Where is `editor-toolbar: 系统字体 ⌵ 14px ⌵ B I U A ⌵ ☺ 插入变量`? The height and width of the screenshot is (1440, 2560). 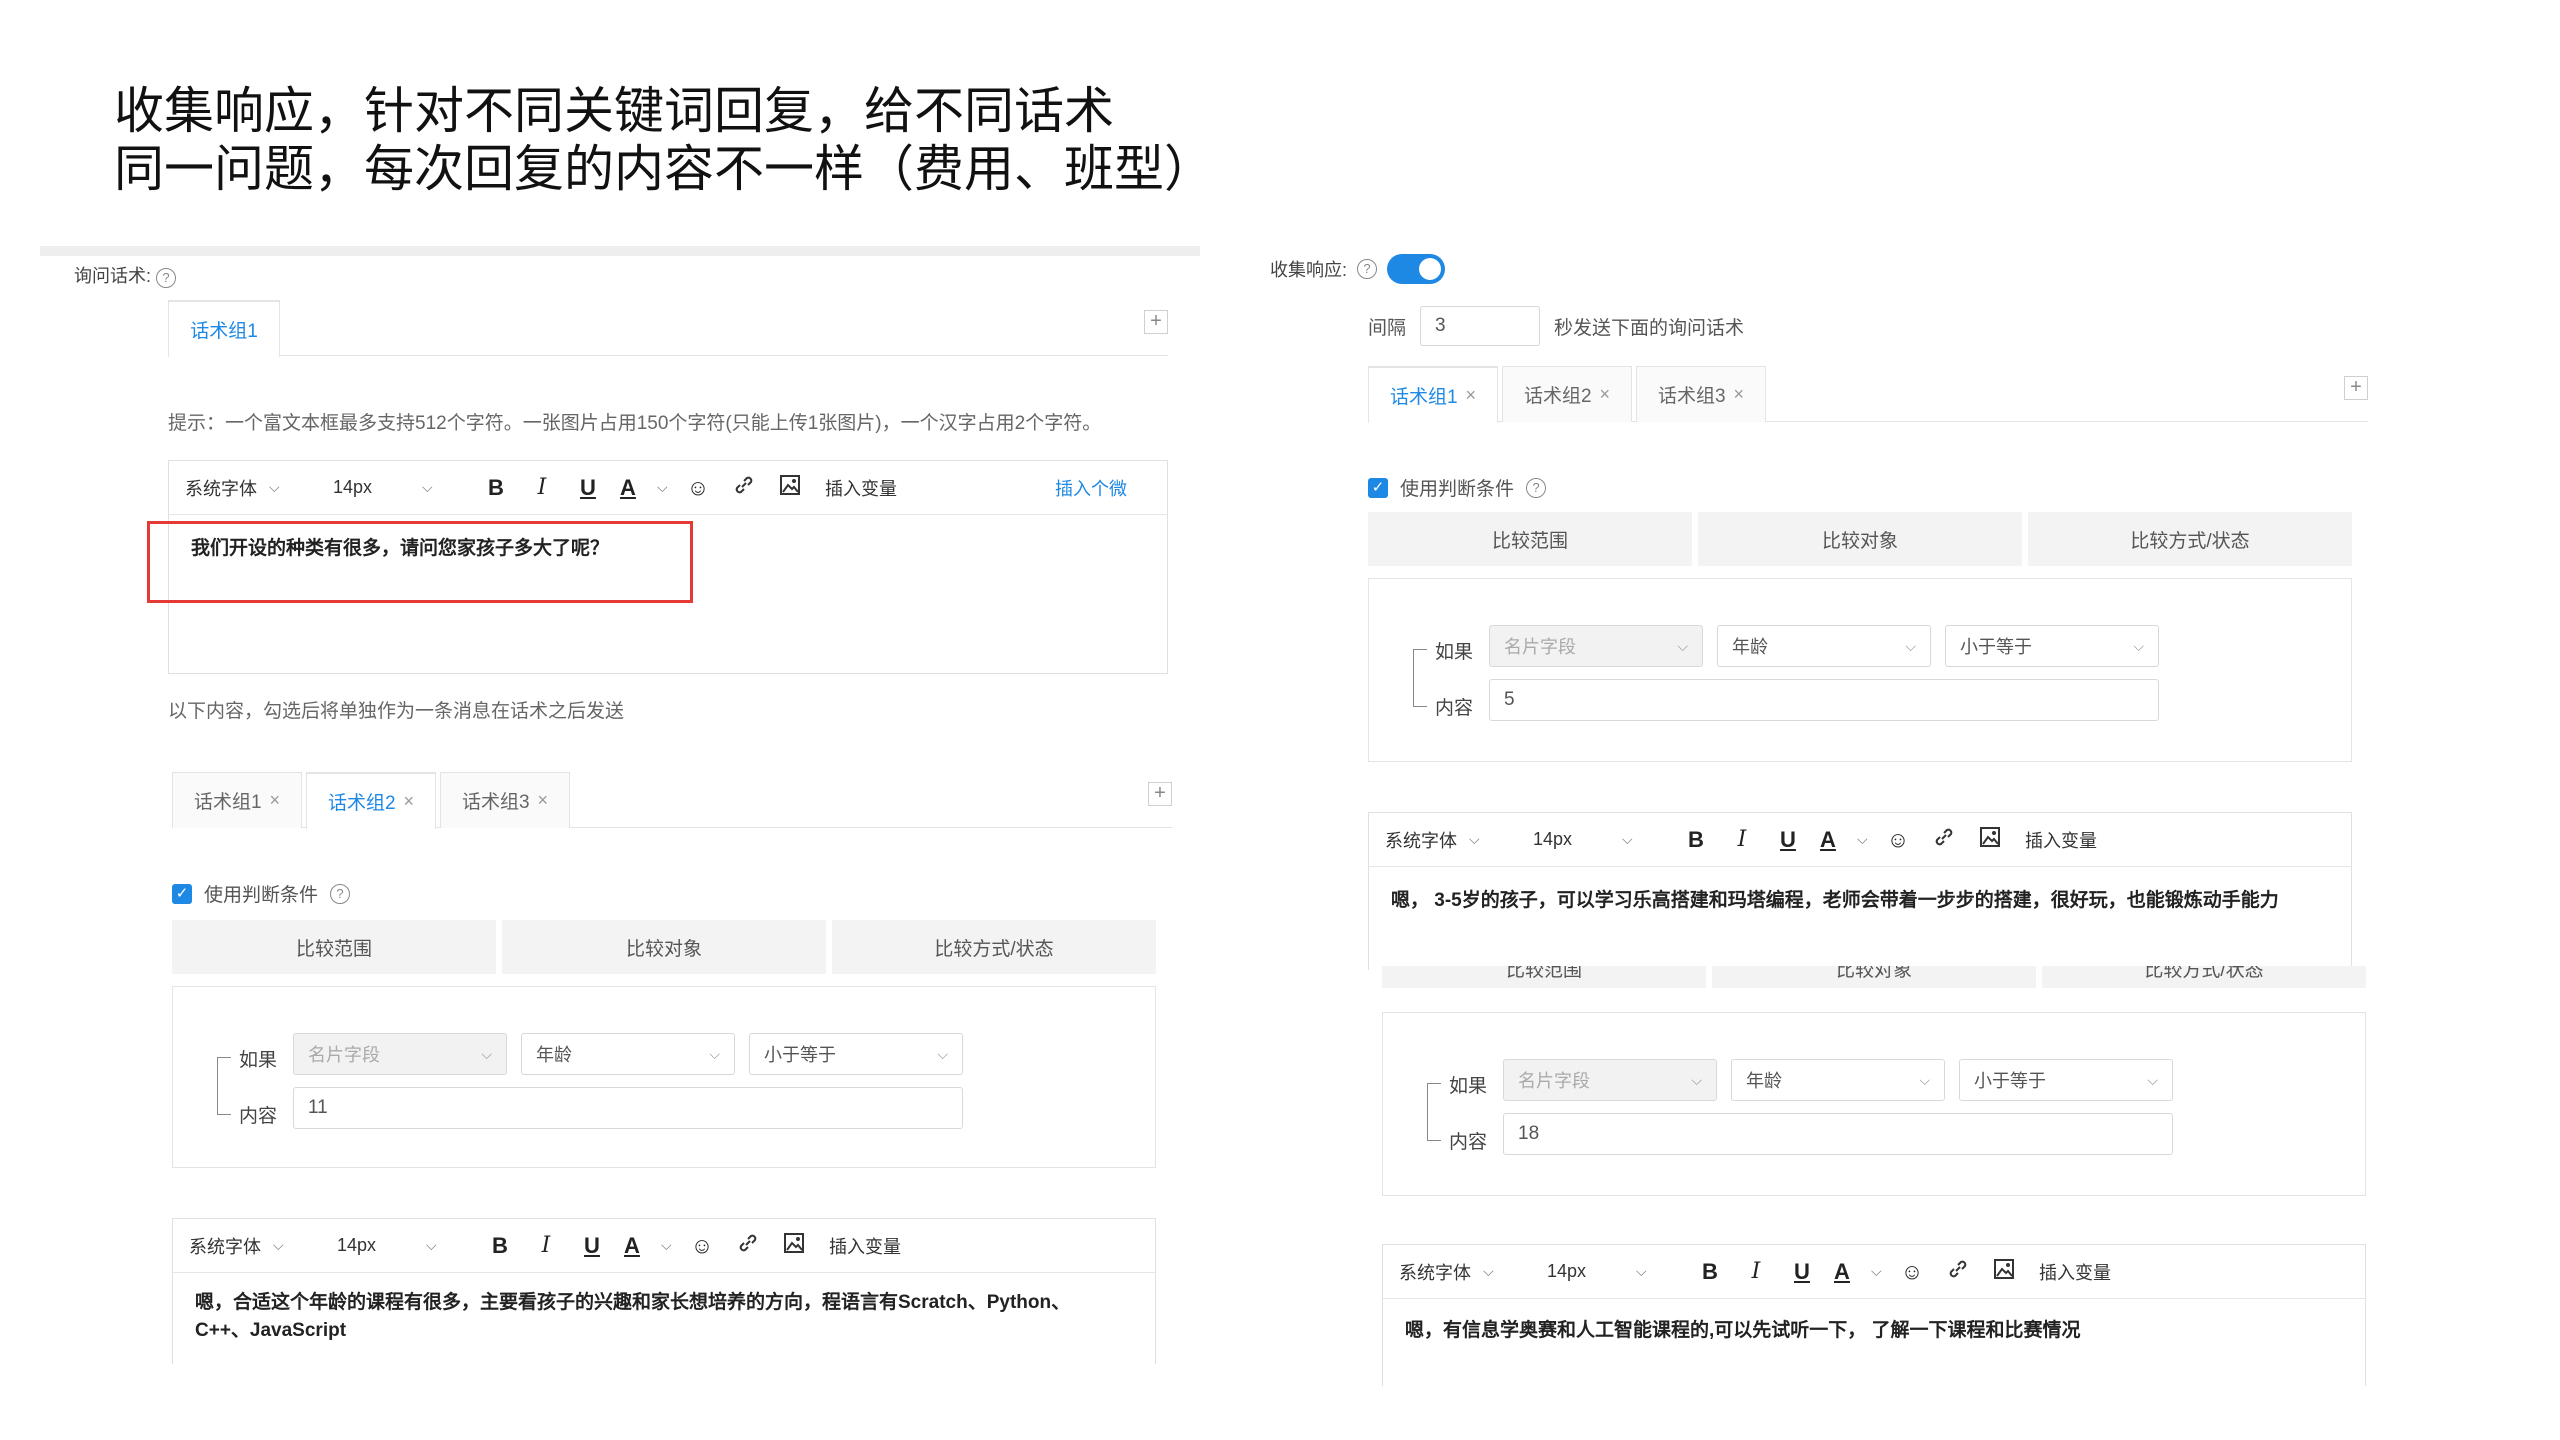 editor-toolbar: 系统字体 ⌵ 14px ⌵ B I U A ⌵ ☺ 插入变量 is located at coordinates (1860, 840).